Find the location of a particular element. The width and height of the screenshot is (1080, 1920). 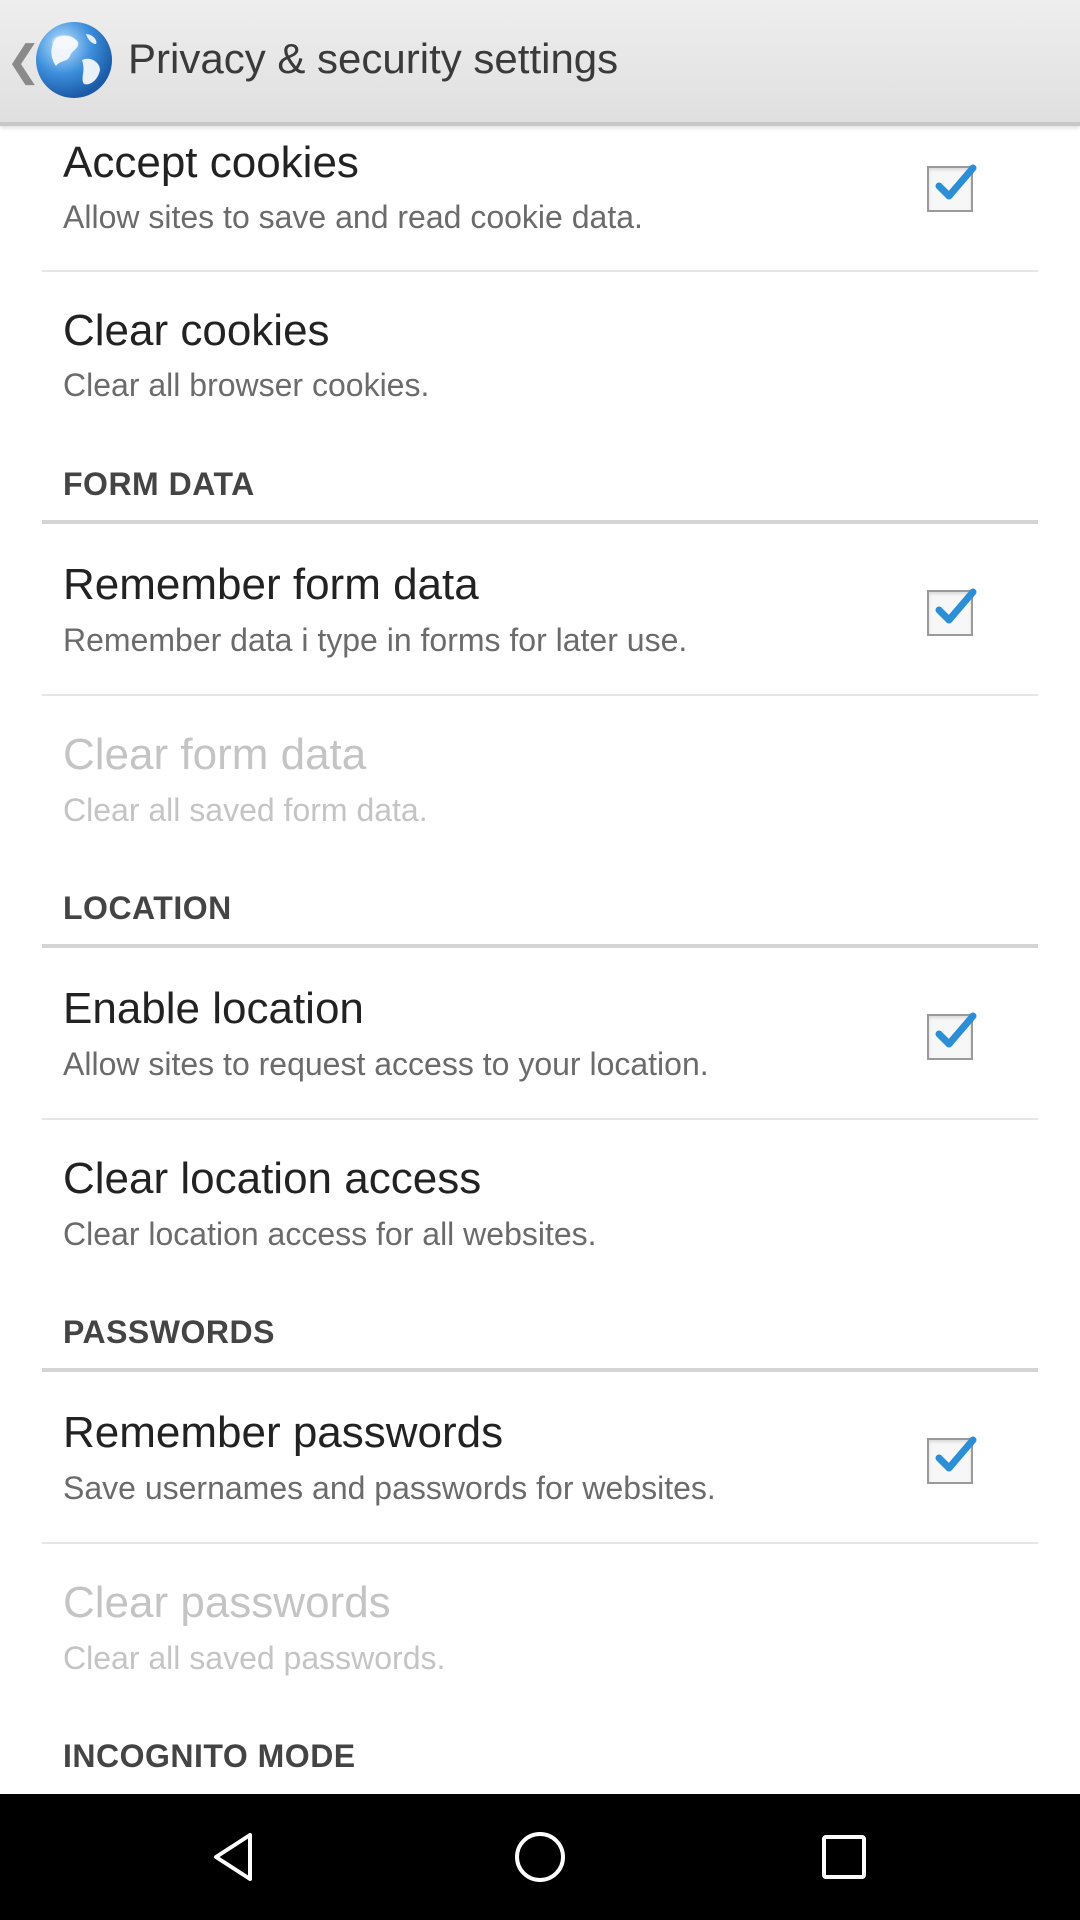

globe-icon is located at coordinates (74, 60).